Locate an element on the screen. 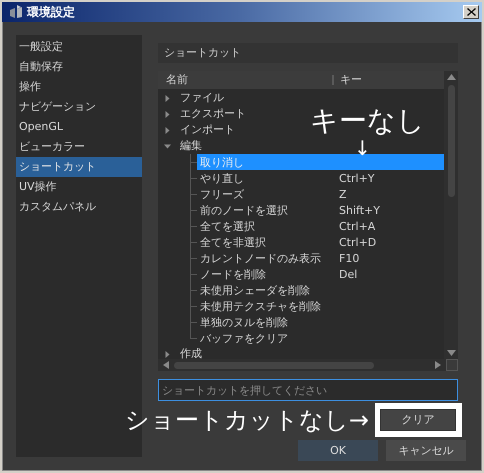 The image size is (484, 473). sidebar-item: ショートカット is located at coordinates (79, 167).